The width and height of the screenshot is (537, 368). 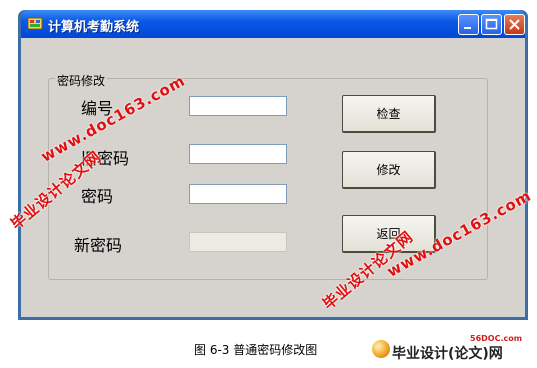 I want to click on password-label: 密码, so click(x=97, y=196).